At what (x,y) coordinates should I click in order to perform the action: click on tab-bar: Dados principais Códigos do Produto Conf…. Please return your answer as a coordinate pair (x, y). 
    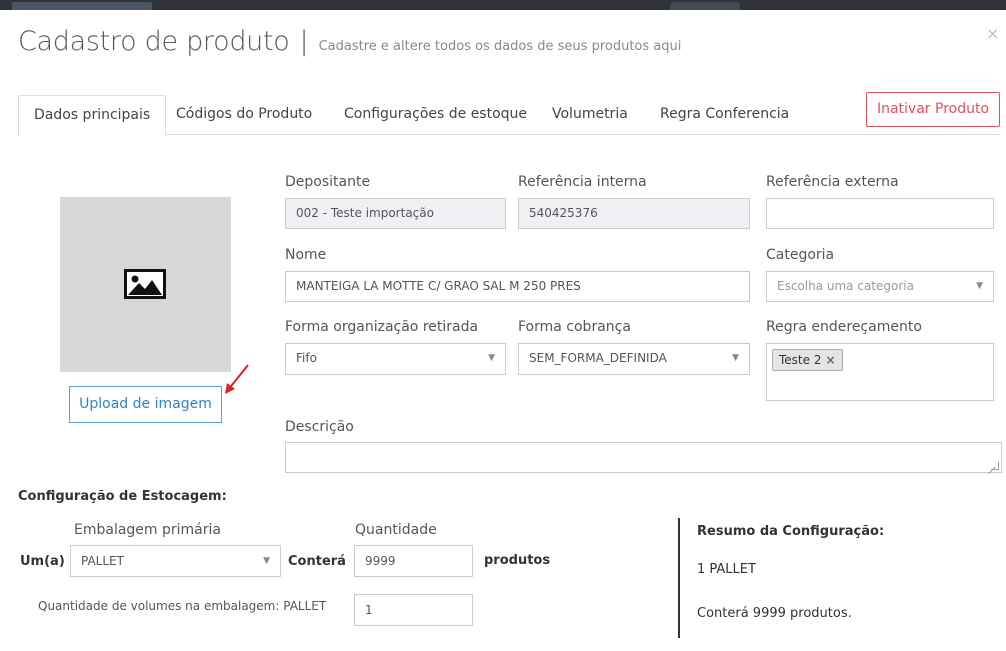
    Looking at the image, I should click on (509, 115).